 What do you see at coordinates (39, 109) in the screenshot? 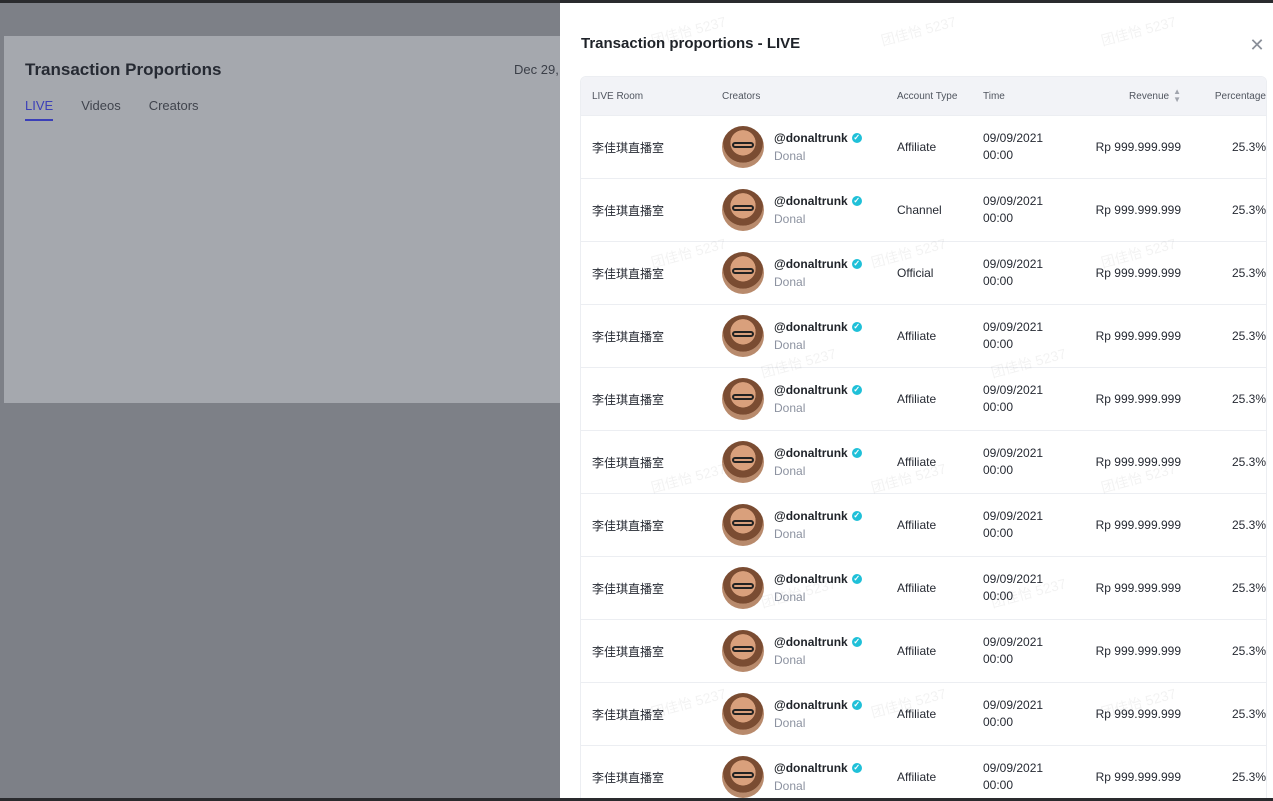
I see `tab-live: LIVE` at bounding box center [39, 109].